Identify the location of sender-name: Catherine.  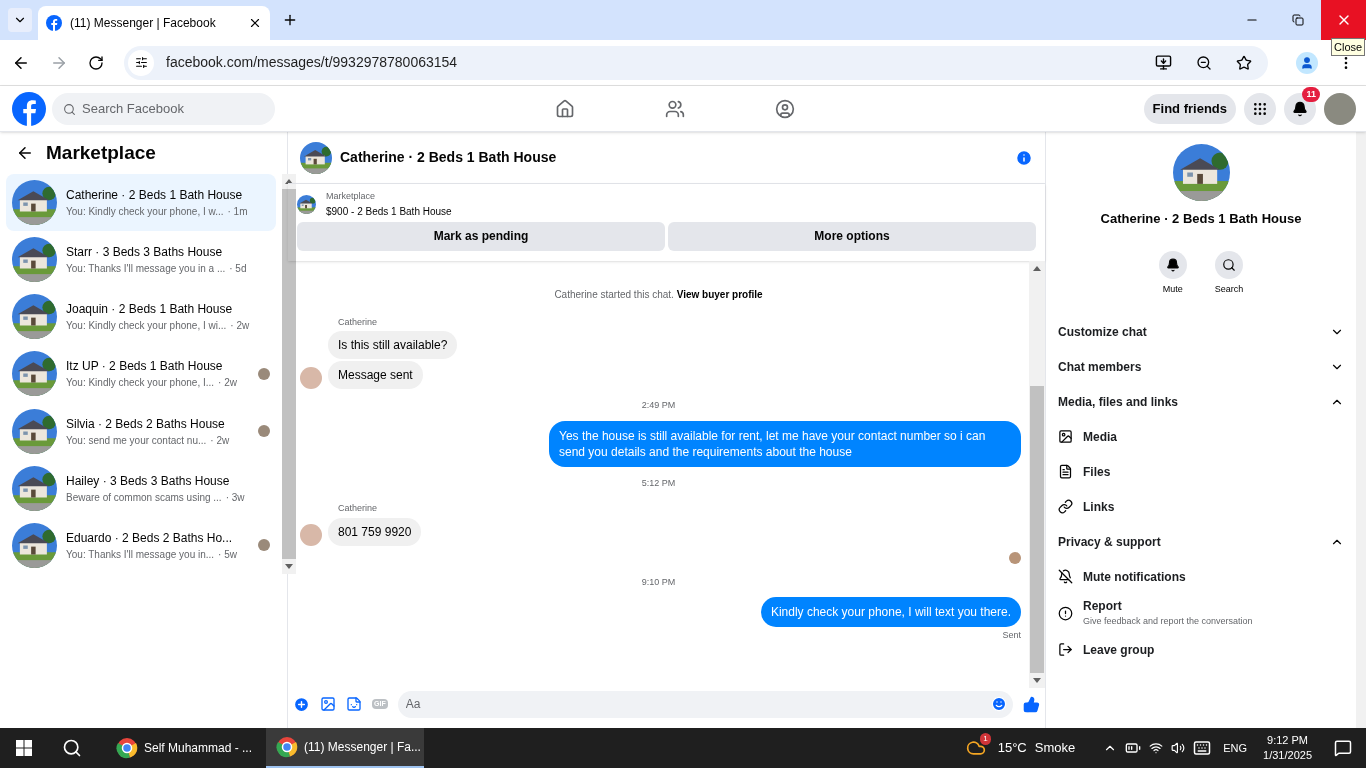
(358, 508).